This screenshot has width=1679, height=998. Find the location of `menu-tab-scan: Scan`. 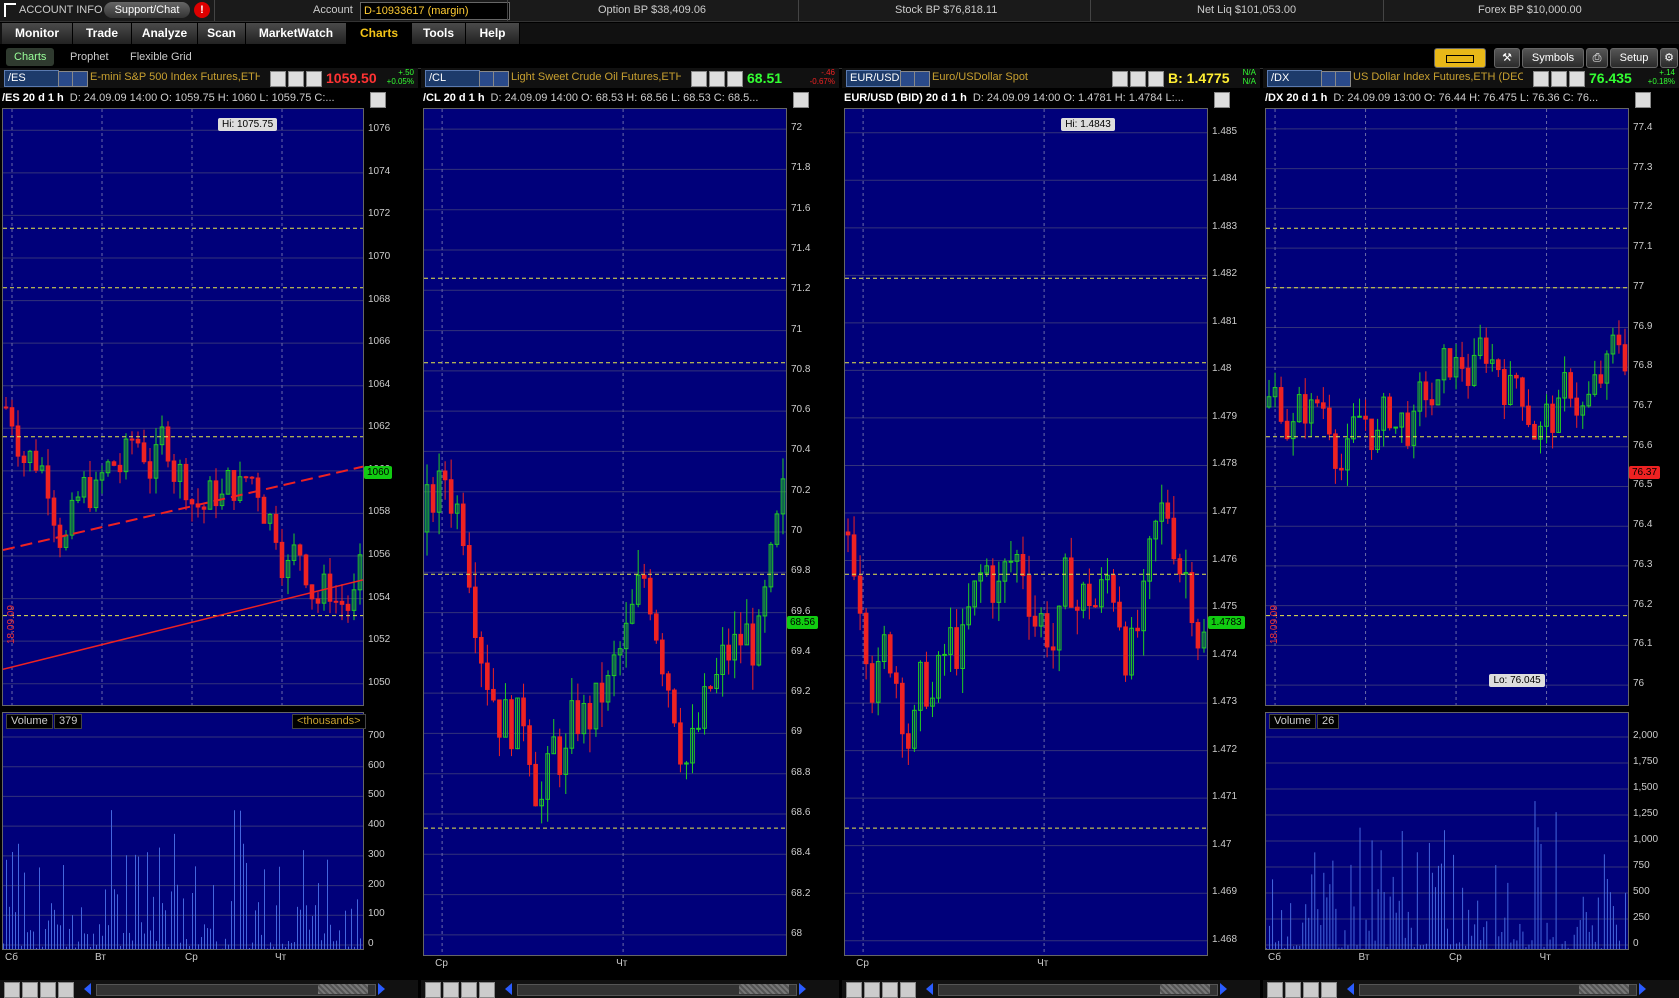

menu-tab-scan: Scan is located at coordinates (222, 33).